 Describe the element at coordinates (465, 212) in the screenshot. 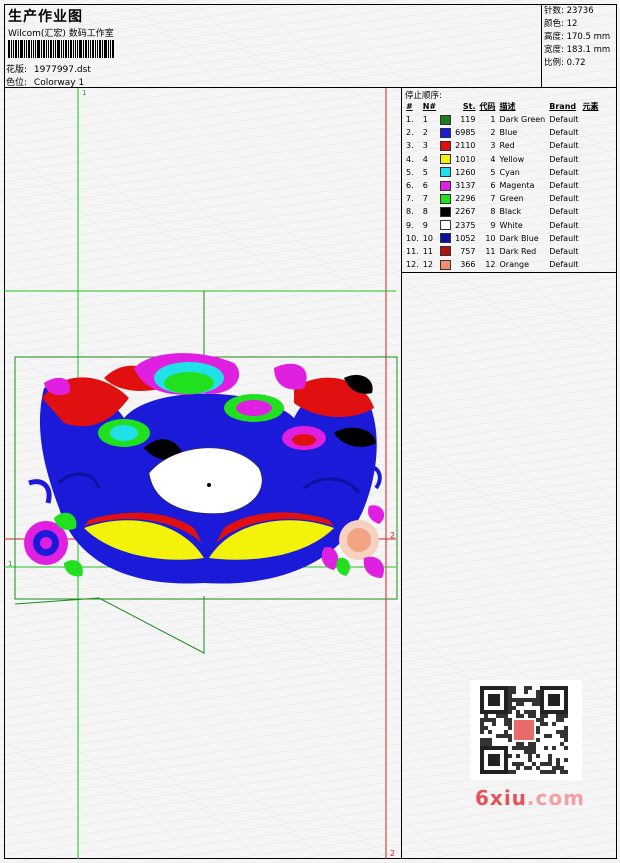

I see `row-stitches: 2267` at that location.